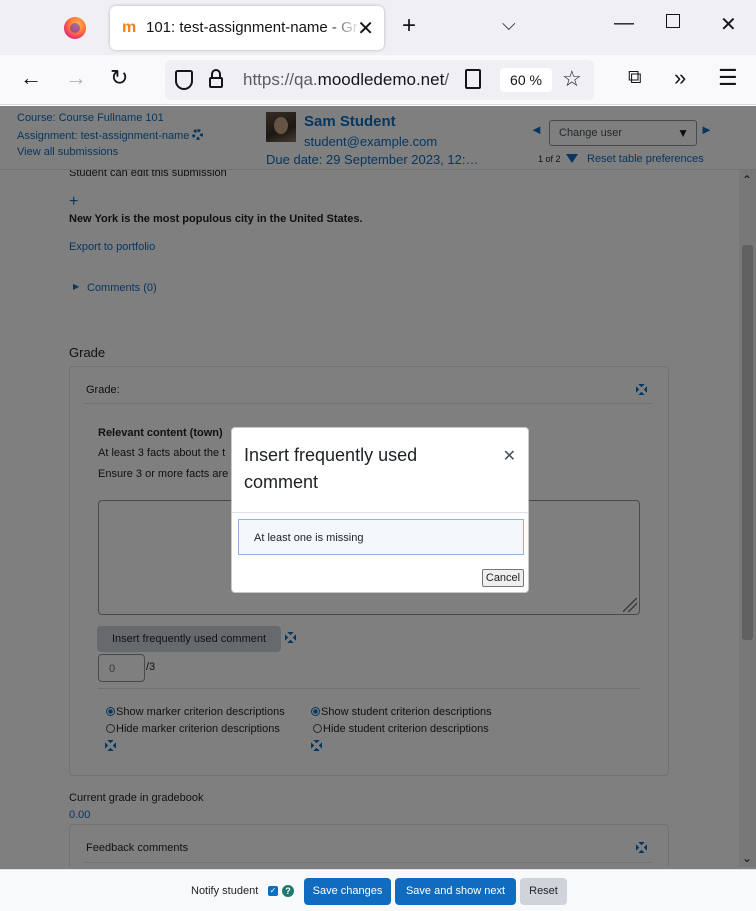  What do you see at coordinates (381, 537) in the screenshot?
I see `comment-option: At least one is missing` at bounding box center [381, 537].